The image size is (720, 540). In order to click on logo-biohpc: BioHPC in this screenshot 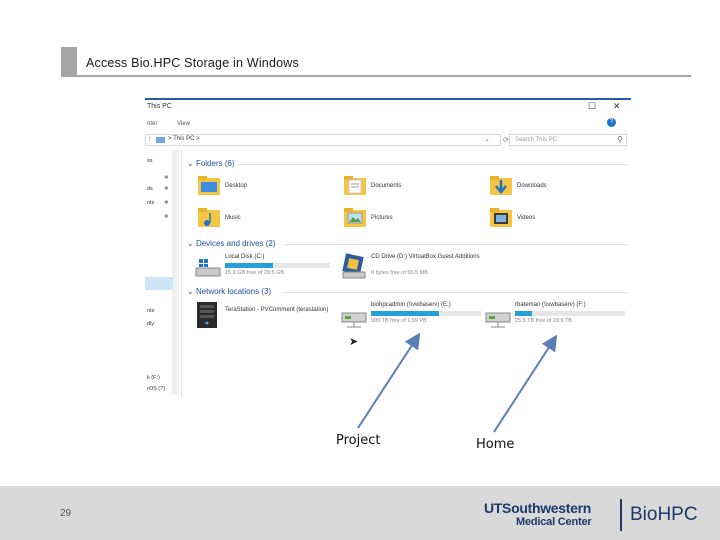, I will do `click(664, 514)`.